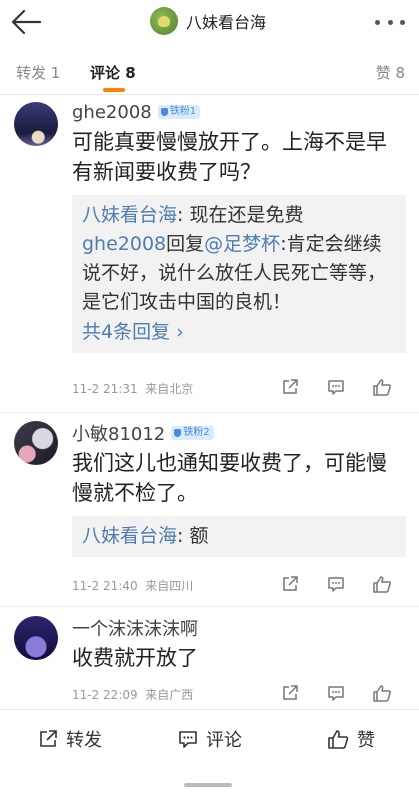 The image size is (419, 800). What do you see at coordinates (84, 740) in the screenshot?
I see `repost-label: 转发` at bounding box center [84, 740].